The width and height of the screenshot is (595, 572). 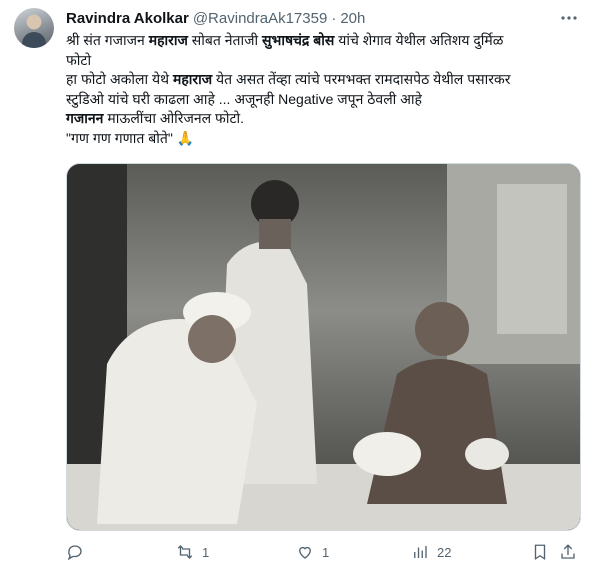 What do you see at coordinates (305, 552) in the screenshot?
I see `heart-icon` at bounding box center [305, 552].